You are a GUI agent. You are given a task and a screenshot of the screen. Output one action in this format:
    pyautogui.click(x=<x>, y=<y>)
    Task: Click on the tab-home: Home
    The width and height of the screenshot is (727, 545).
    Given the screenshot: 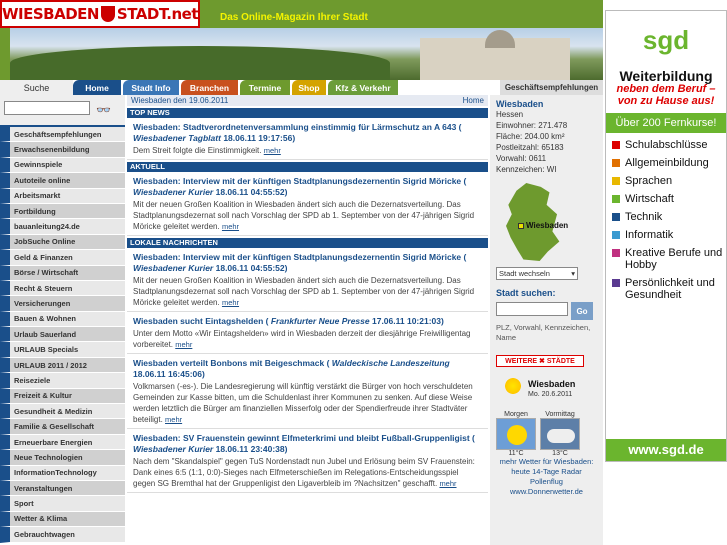 What is the action you would take?
    pyautogui.click(x=97, y=87)
    